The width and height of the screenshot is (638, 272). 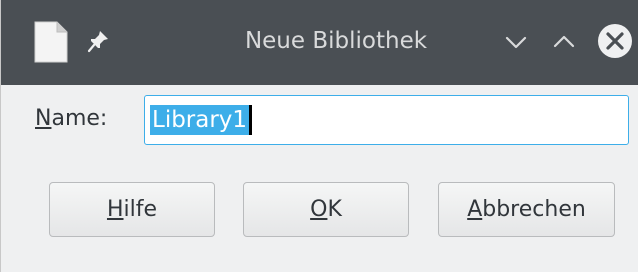 I want to click on ok-button: OK, so click(x=326, y=209).